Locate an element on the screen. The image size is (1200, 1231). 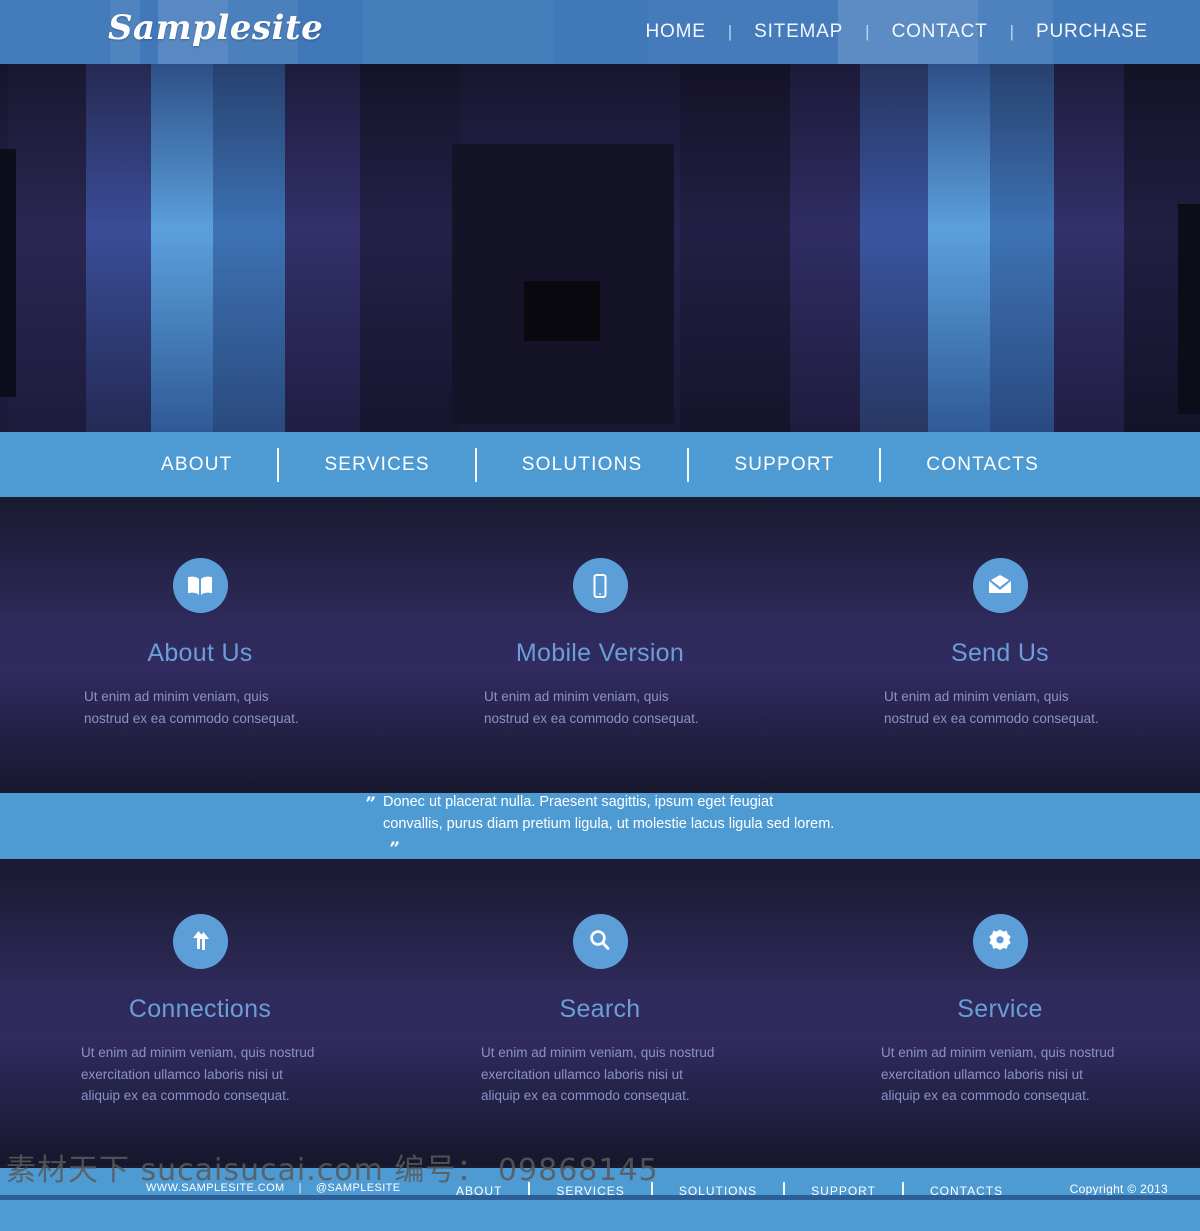
quote-open-mark: ” is located at coordinates (370, 802).